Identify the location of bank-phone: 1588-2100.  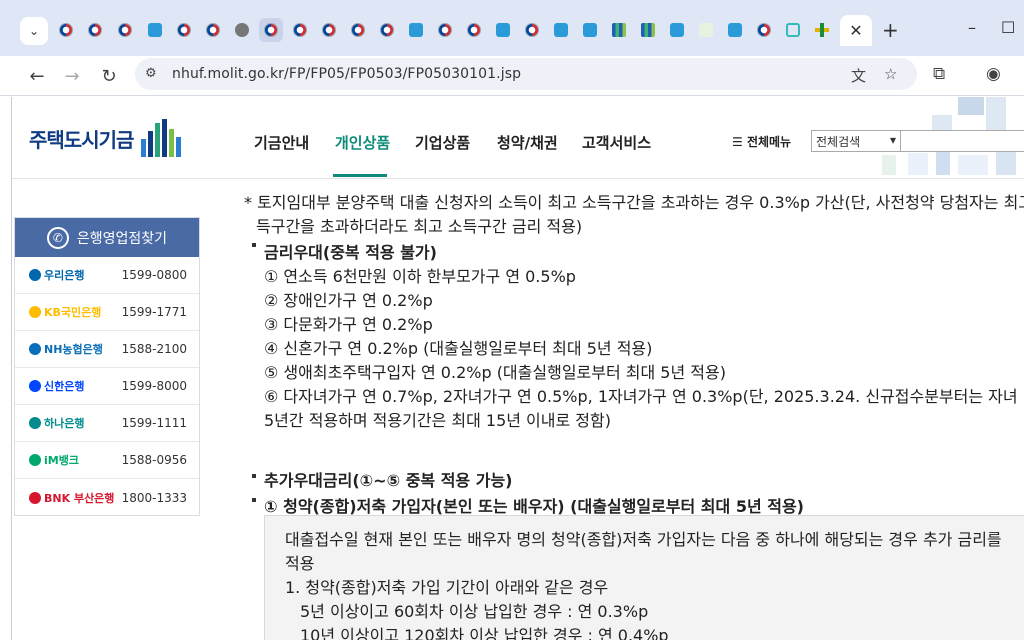
(154, 349).